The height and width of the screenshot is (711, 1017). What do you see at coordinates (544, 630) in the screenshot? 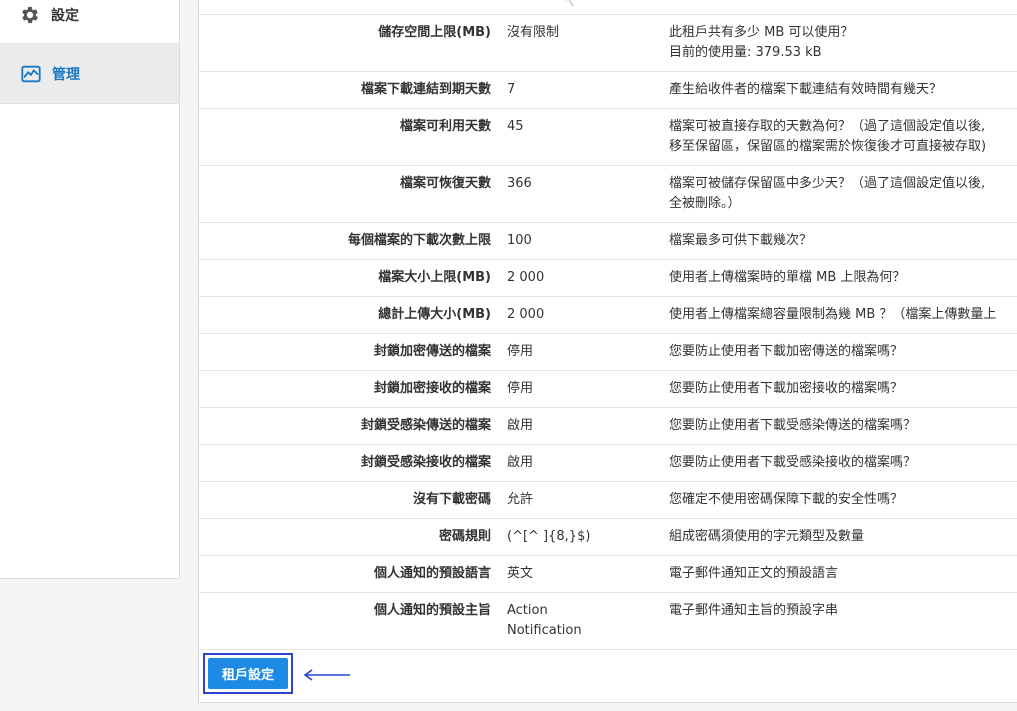
I see `setting-value-line: Notification` at bounding box center [544, 630].